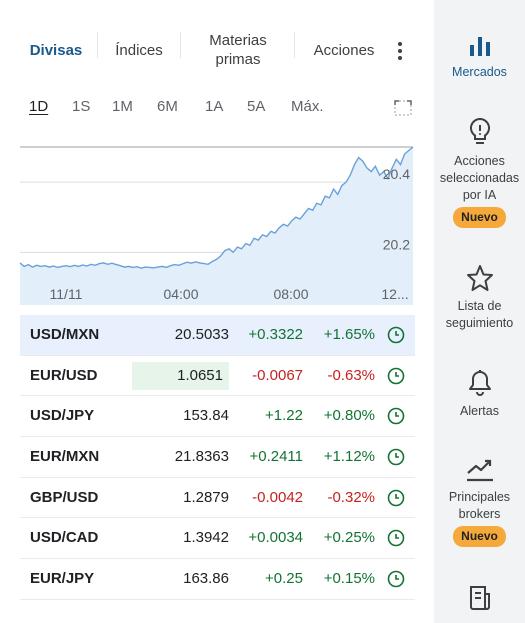 This screenshot has height=623, width=525. What do you see at coordinates (256, 106) in the screenshot?
I see `range-5a: 5A` at bounding box center [256, 106].